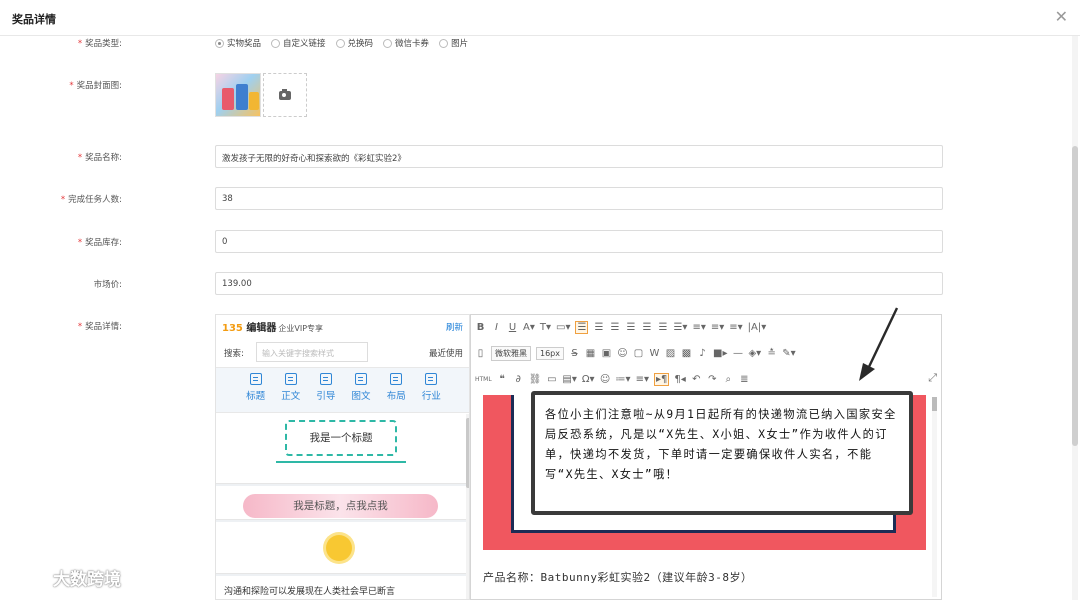  I want to click on indent-icon: ☰, so click(662, 327).